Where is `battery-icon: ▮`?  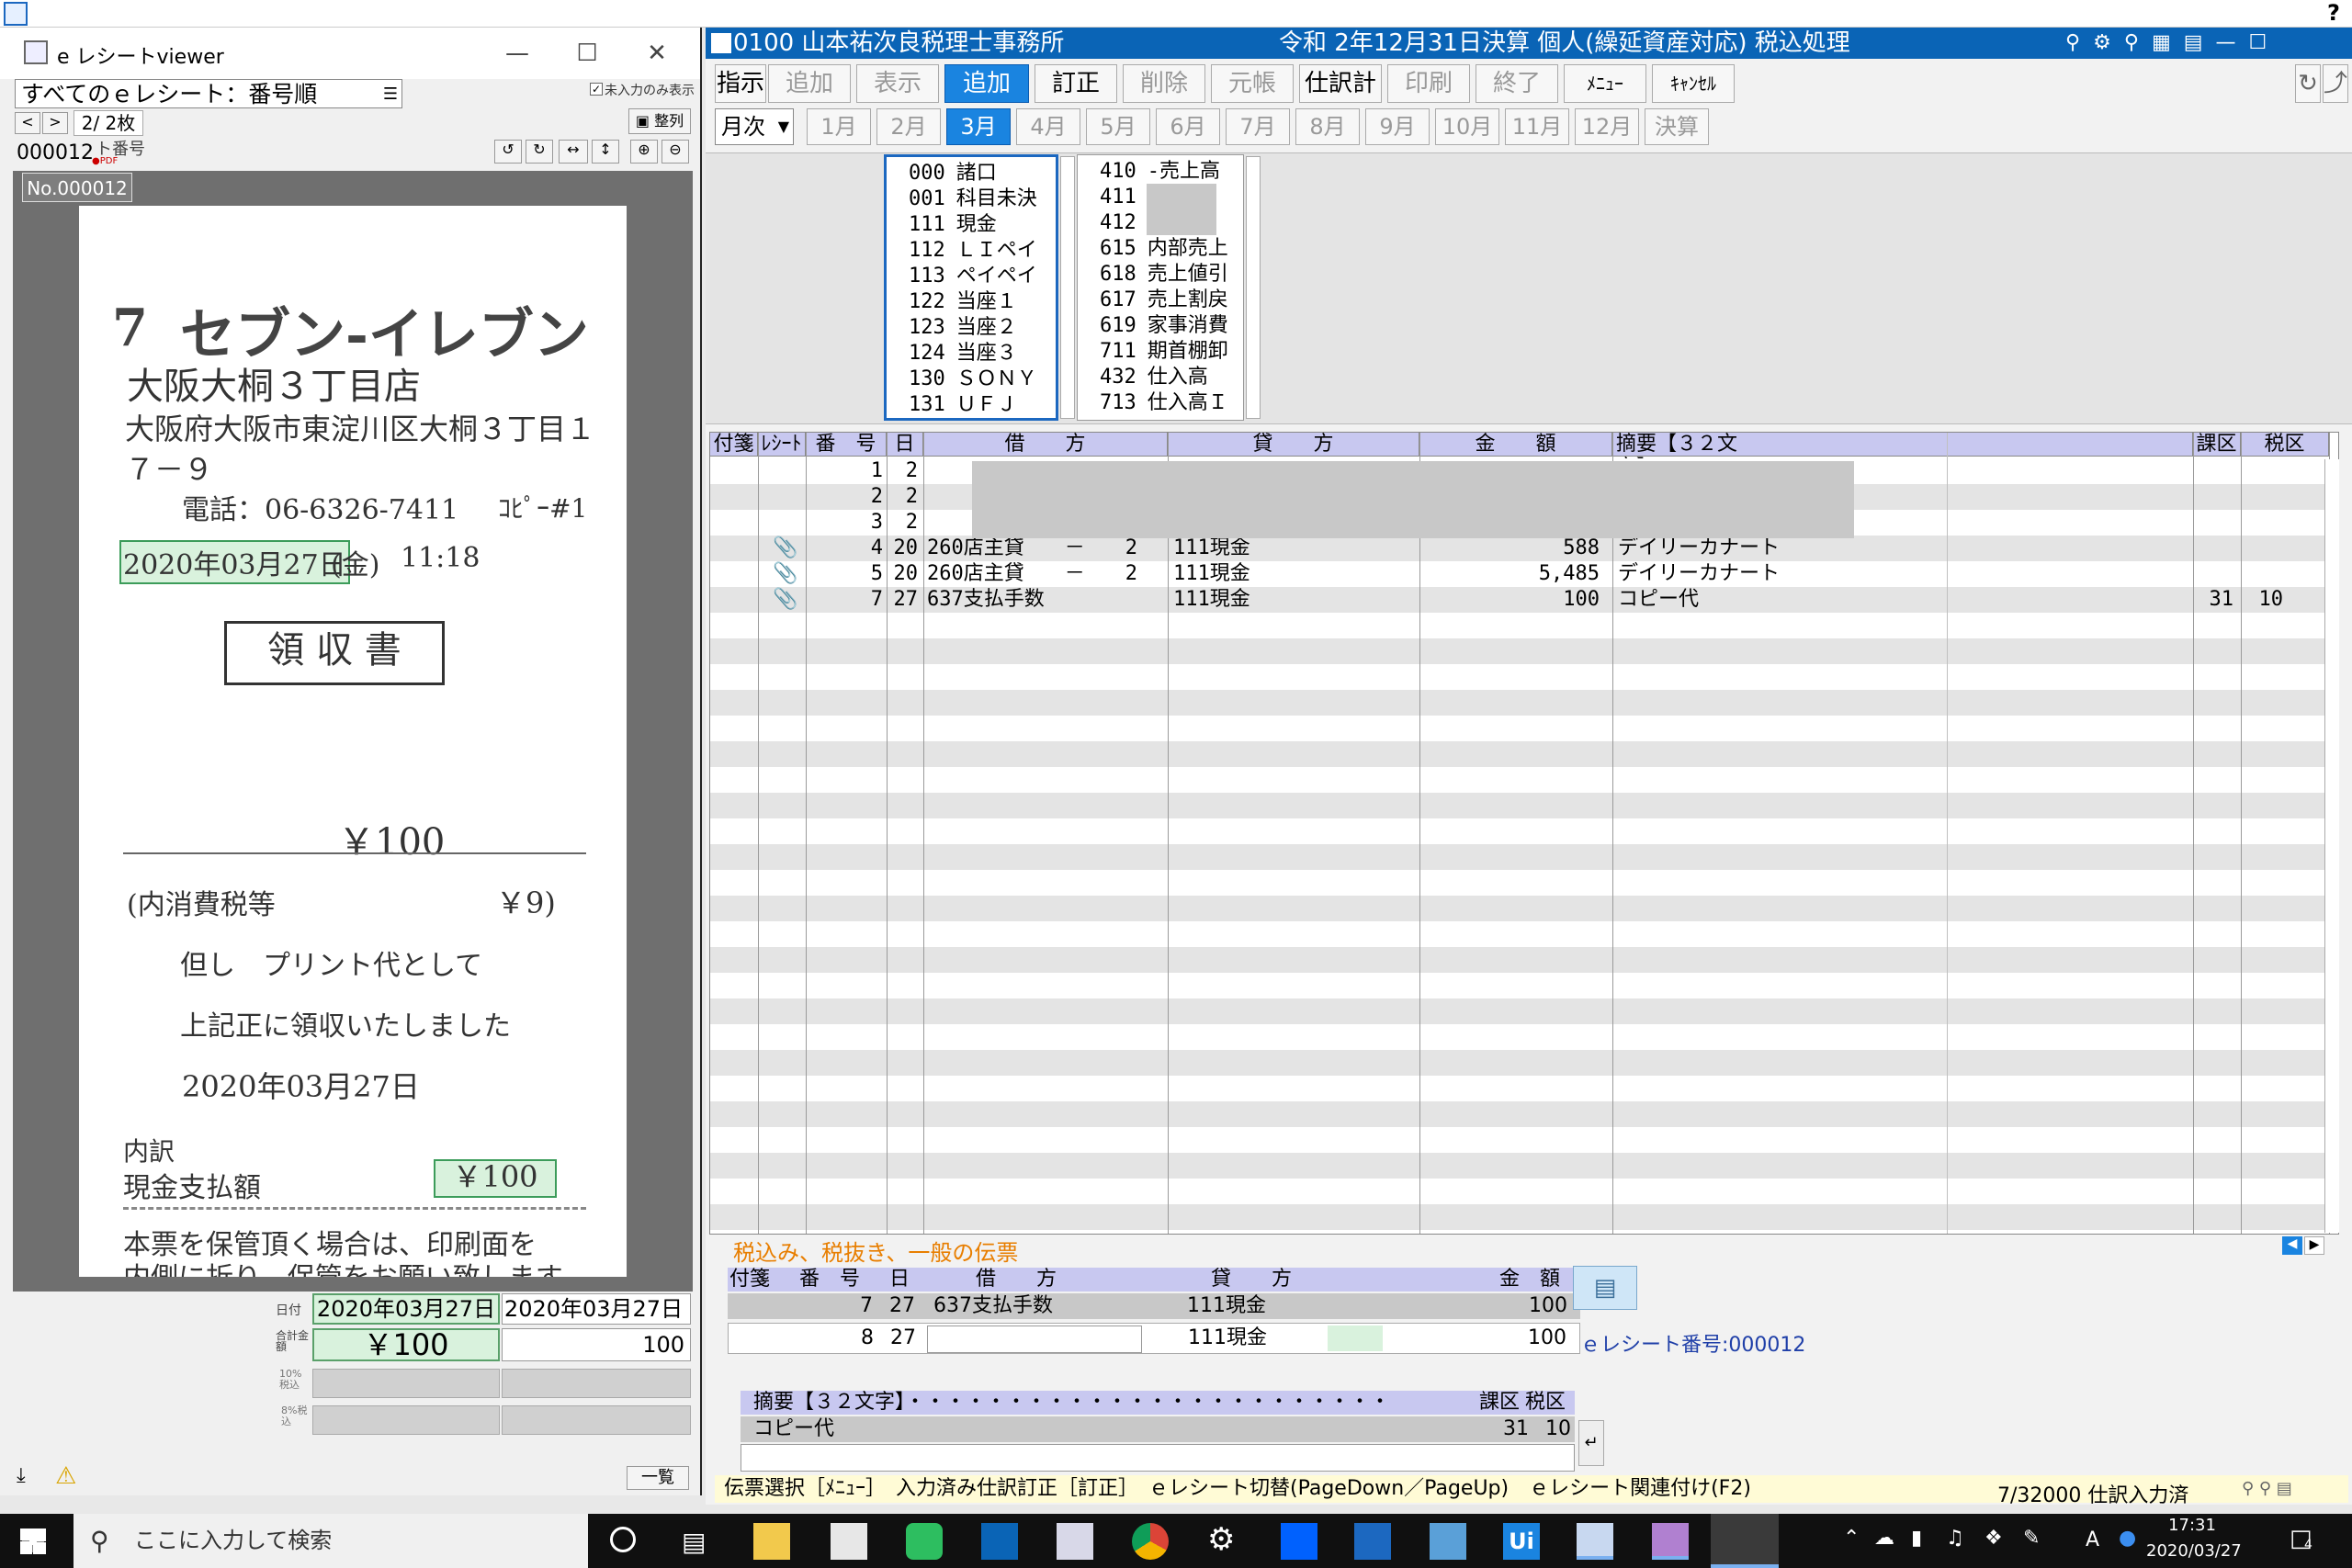
battery-icon: ▮ is located at coordinates (1916, 1538).